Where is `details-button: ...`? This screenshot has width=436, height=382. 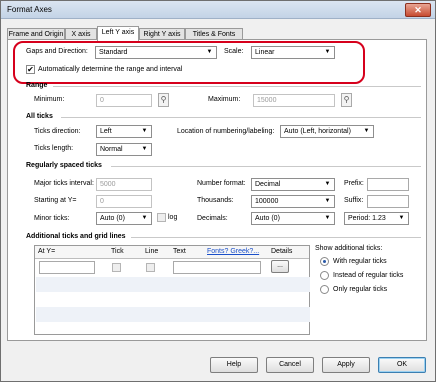
details-button: ... is located at coordinates (280, 266).